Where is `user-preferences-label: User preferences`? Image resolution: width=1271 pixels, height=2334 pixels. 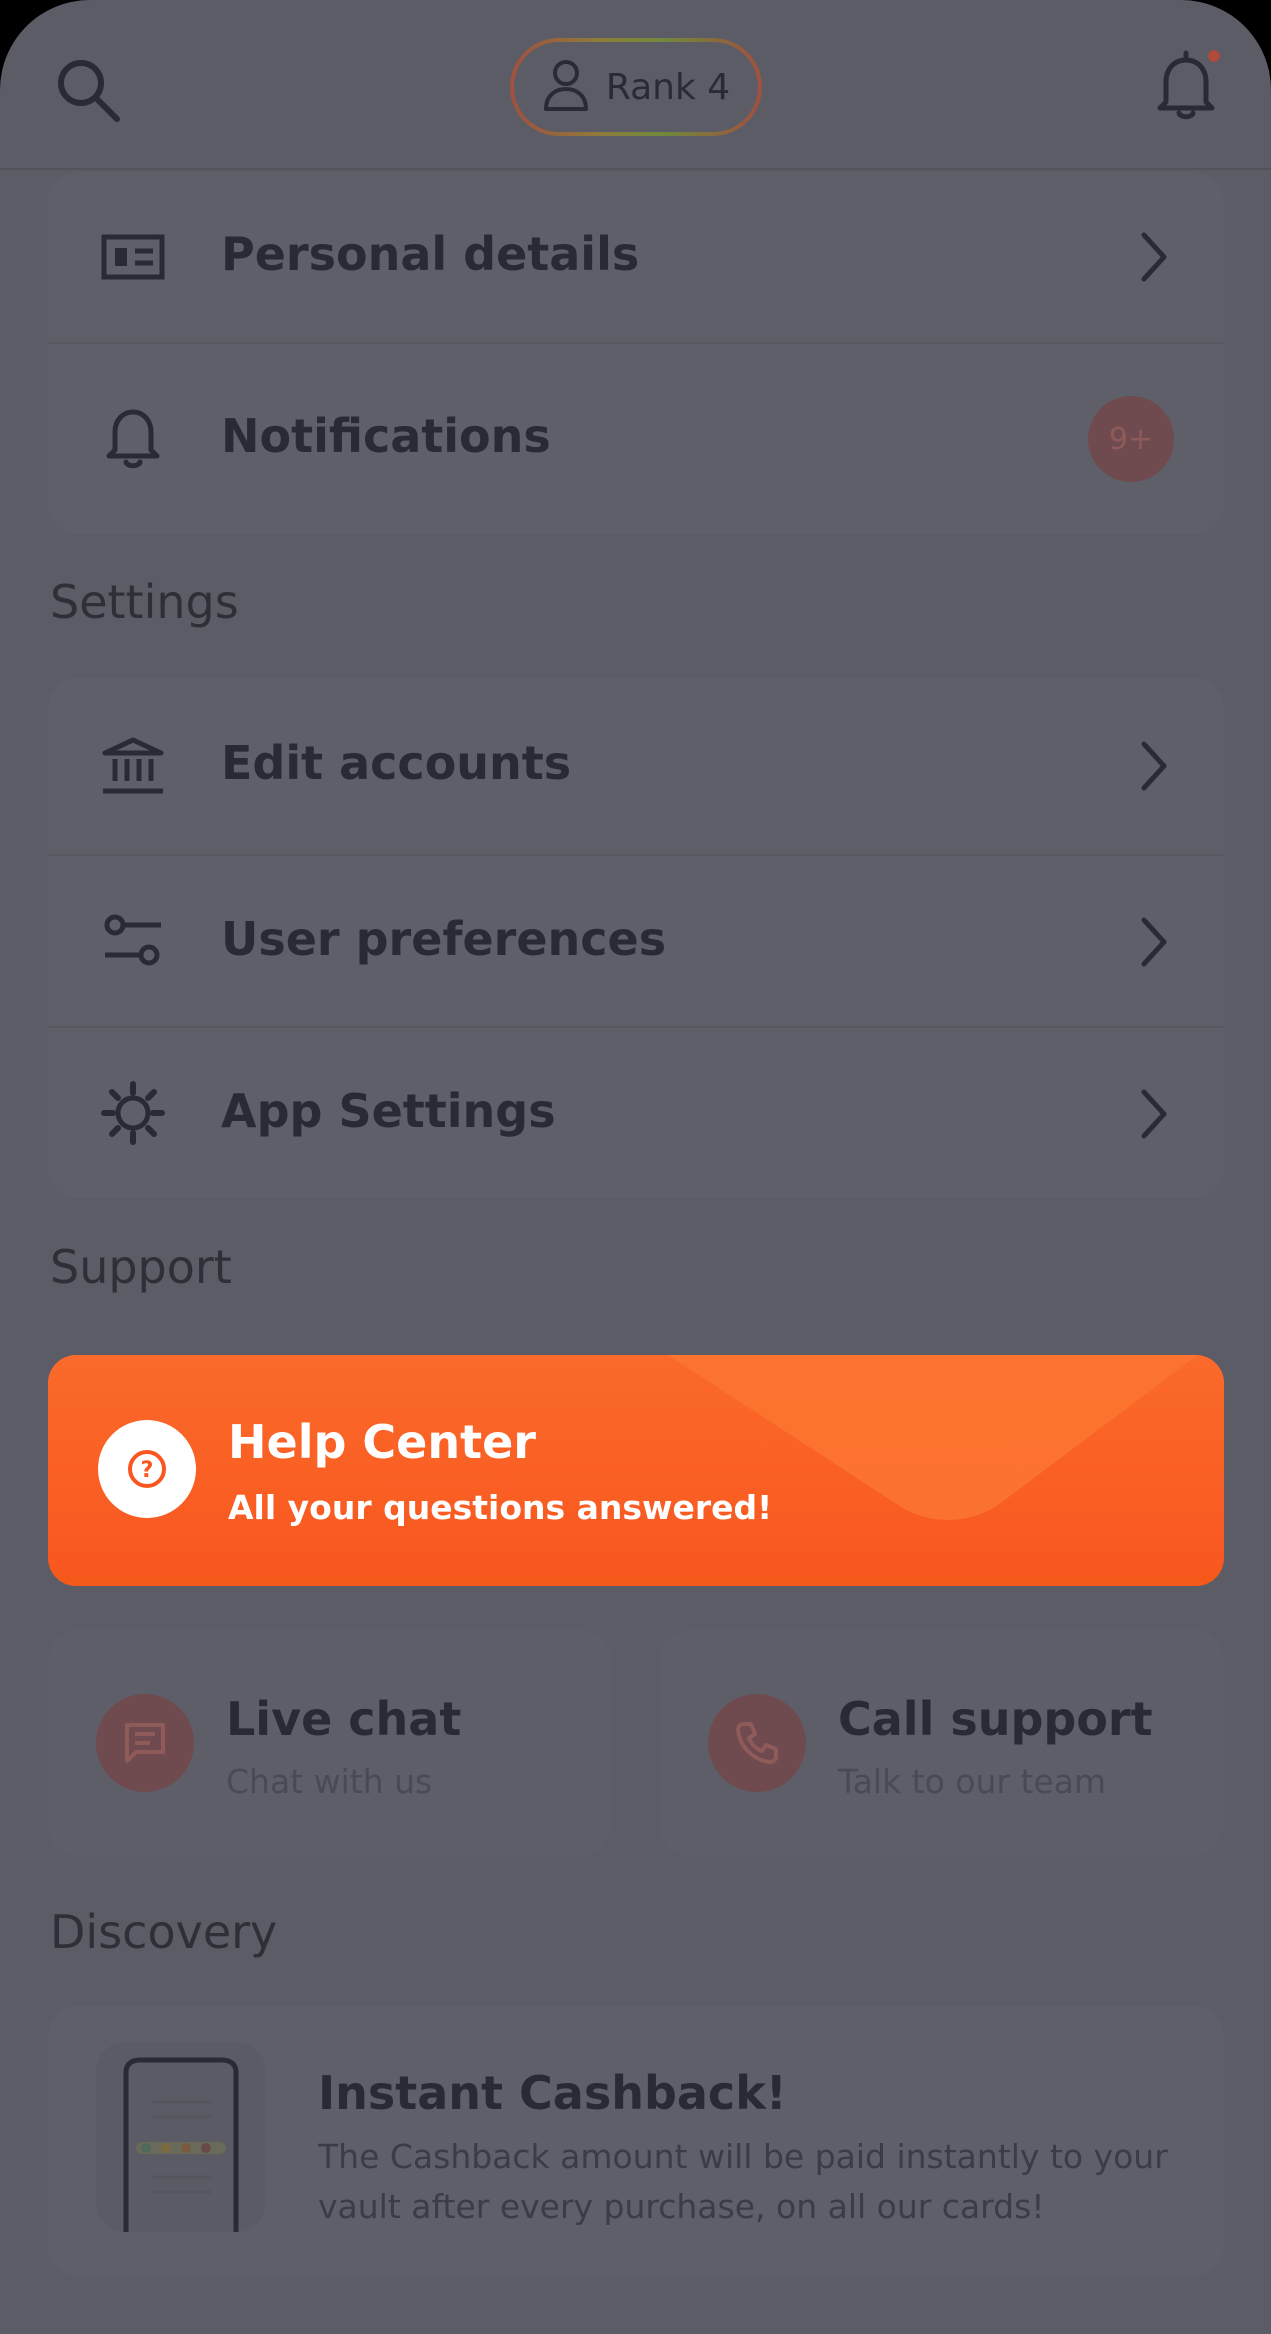 user-preferences-label: User preferences is located at coordinates (444, 939).